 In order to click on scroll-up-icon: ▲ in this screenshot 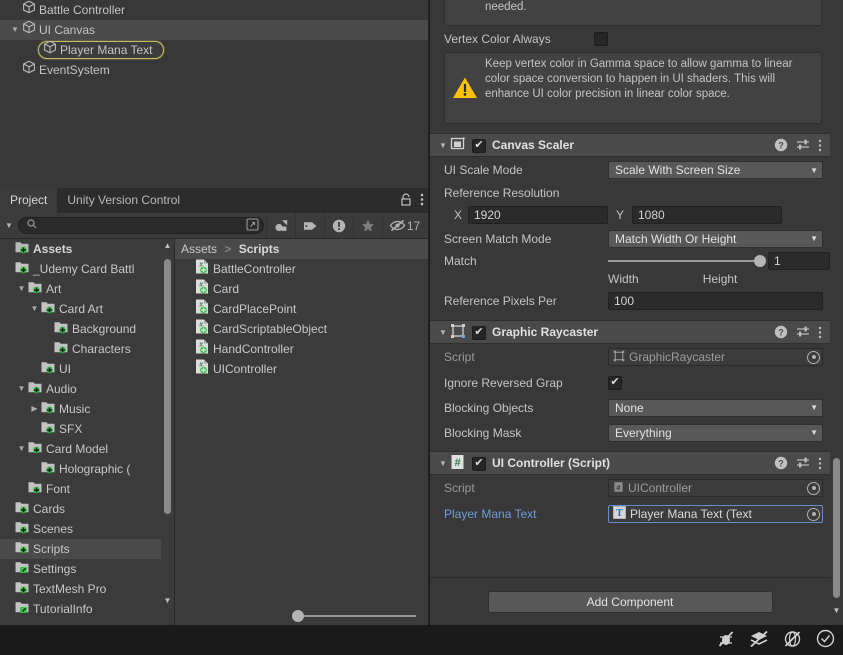, I will do `click(167, 245)`.